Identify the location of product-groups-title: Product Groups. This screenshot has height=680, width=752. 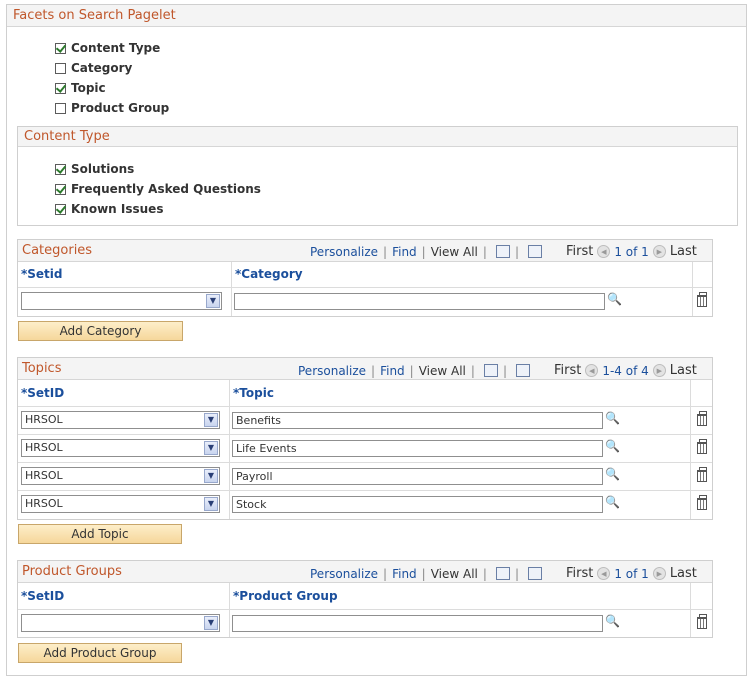
(72, 571).